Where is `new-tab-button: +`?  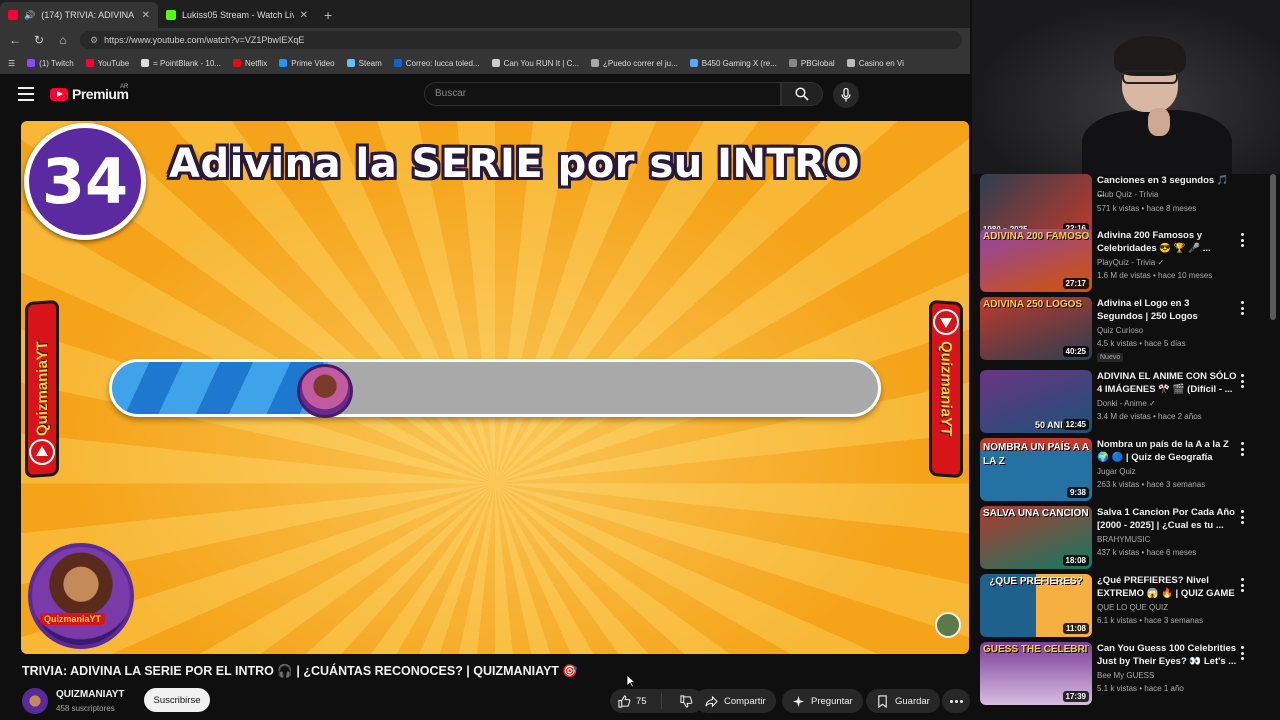
new-tab-button: + is located at coordinates (328, 17).